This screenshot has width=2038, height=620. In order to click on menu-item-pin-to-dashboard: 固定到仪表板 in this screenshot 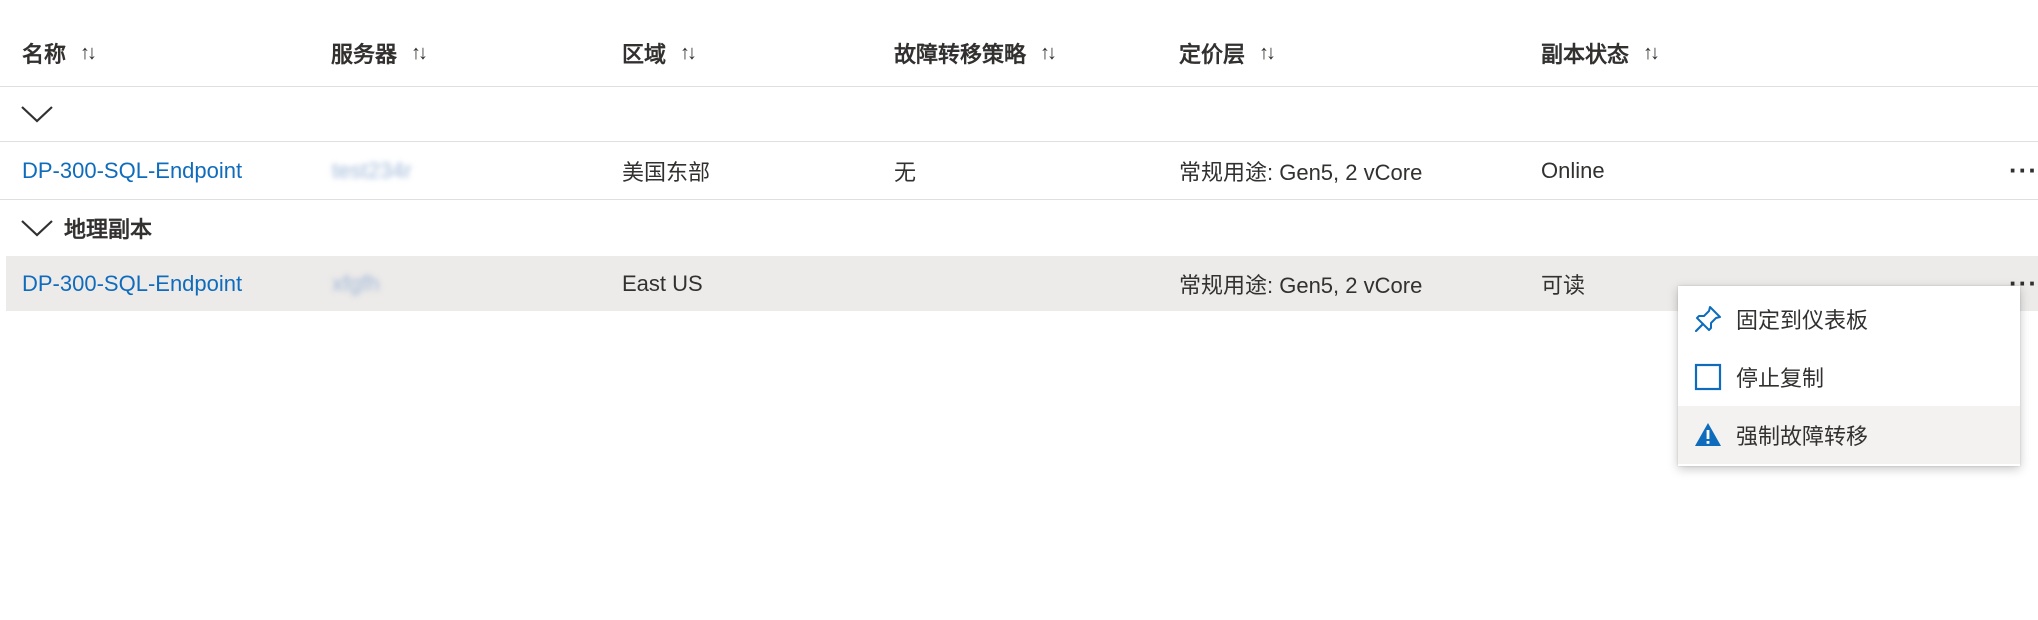, I will do `click(1849, 319)`.